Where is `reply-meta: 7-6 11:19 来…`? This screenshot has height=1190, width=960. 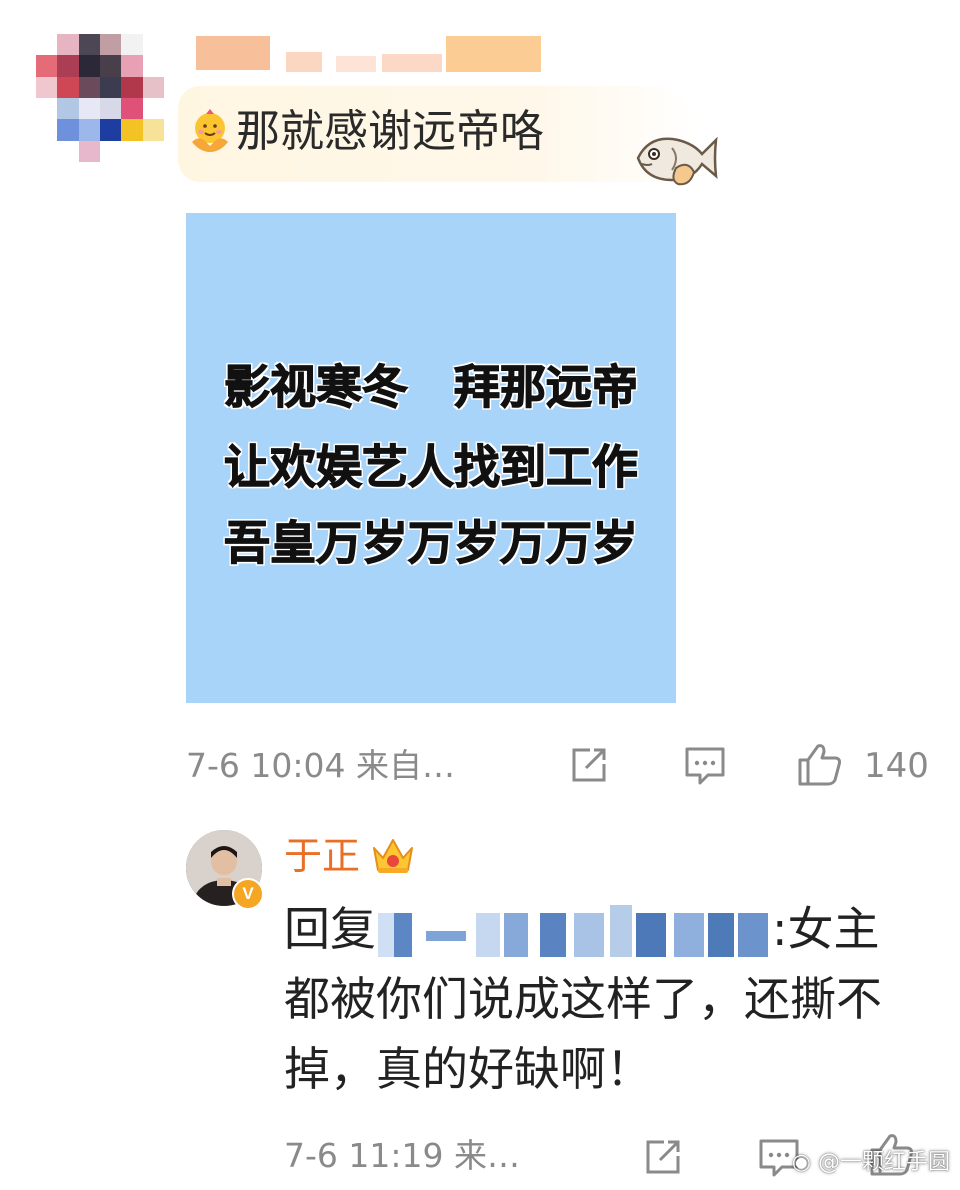
reply-meta: 7-6 11:19 来… is located at coordinates (402, 1156).